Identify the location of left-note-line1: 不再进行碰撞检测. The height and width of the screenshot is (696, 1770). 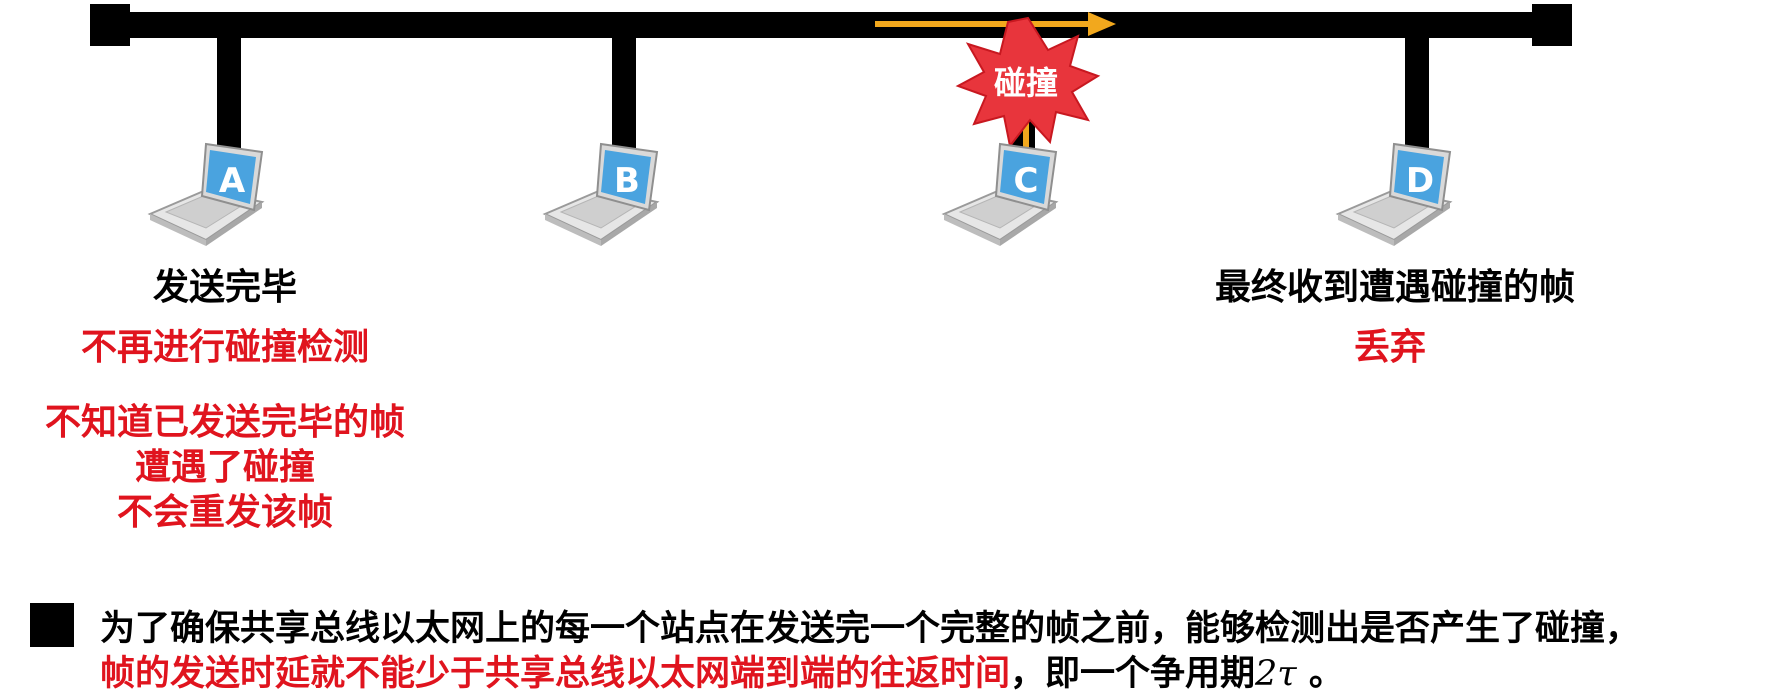
(224, 347).